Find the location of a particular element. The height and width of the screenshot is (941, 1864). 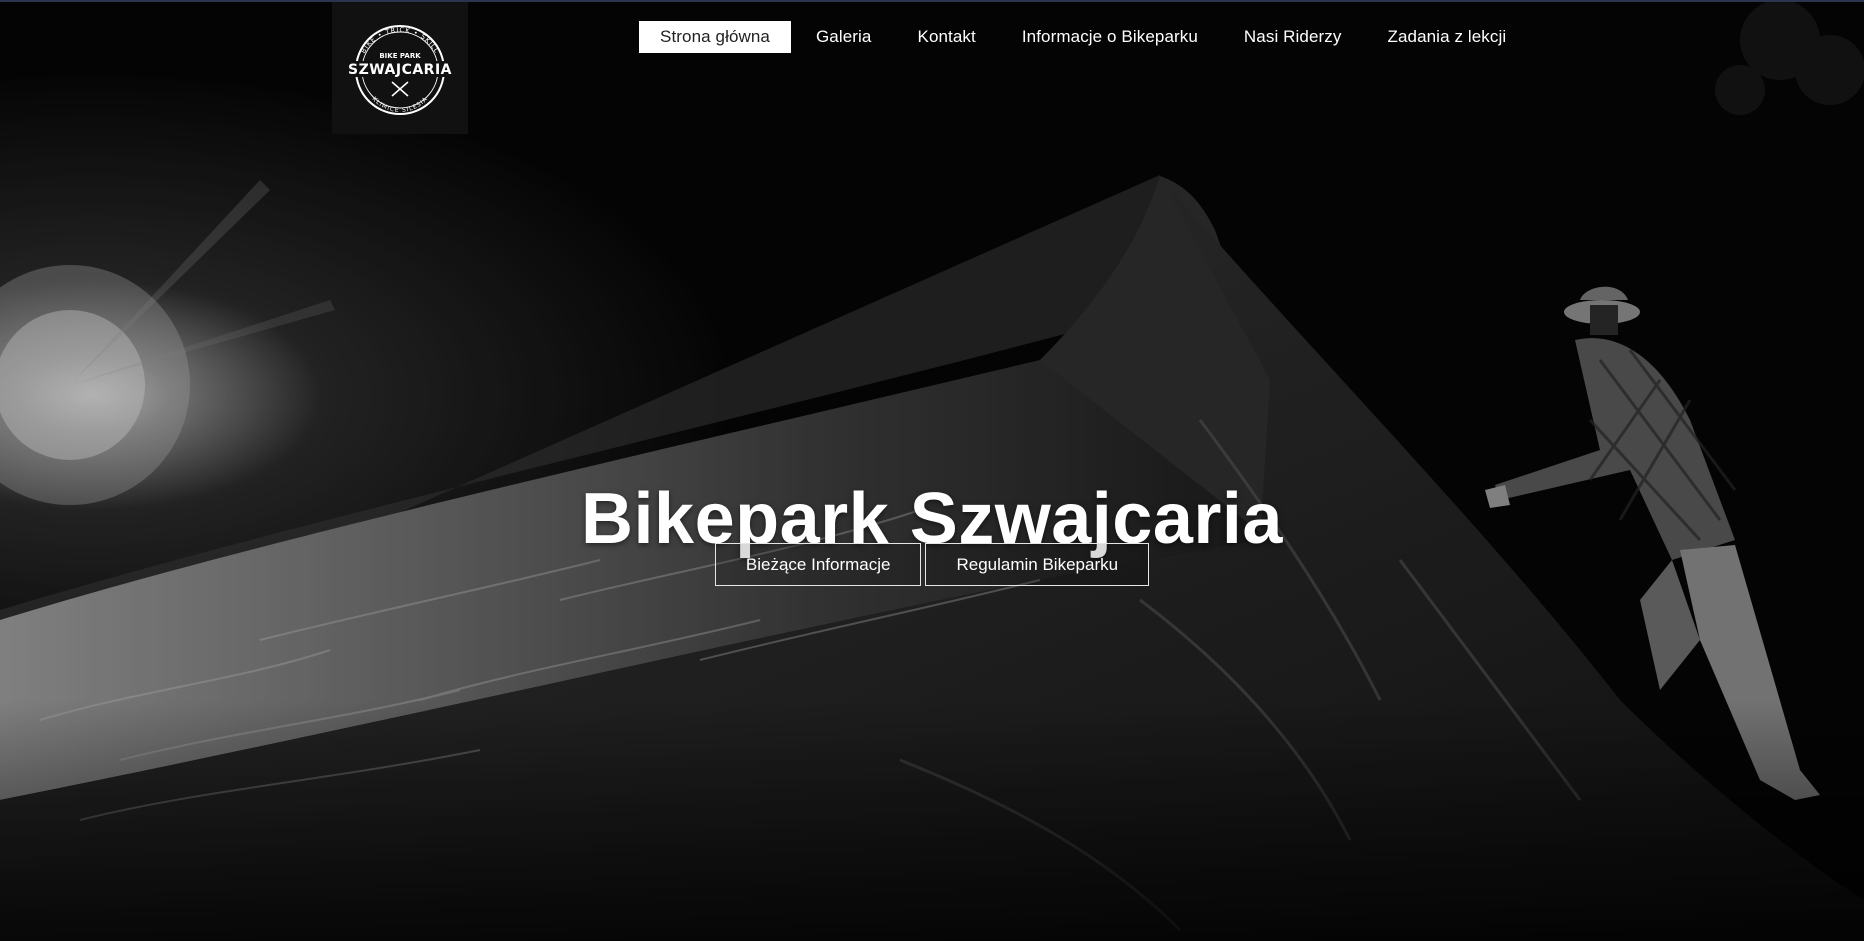

nav-item-bikepark-info: Informacje o Bikeparku is located at coordinates (1110, 37).